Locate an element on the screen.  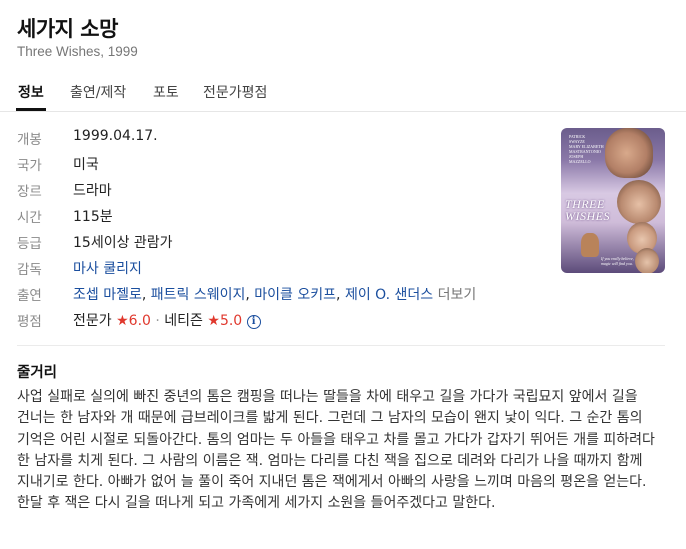
expert-score: 6.0 is located at coordinates (139, 321).